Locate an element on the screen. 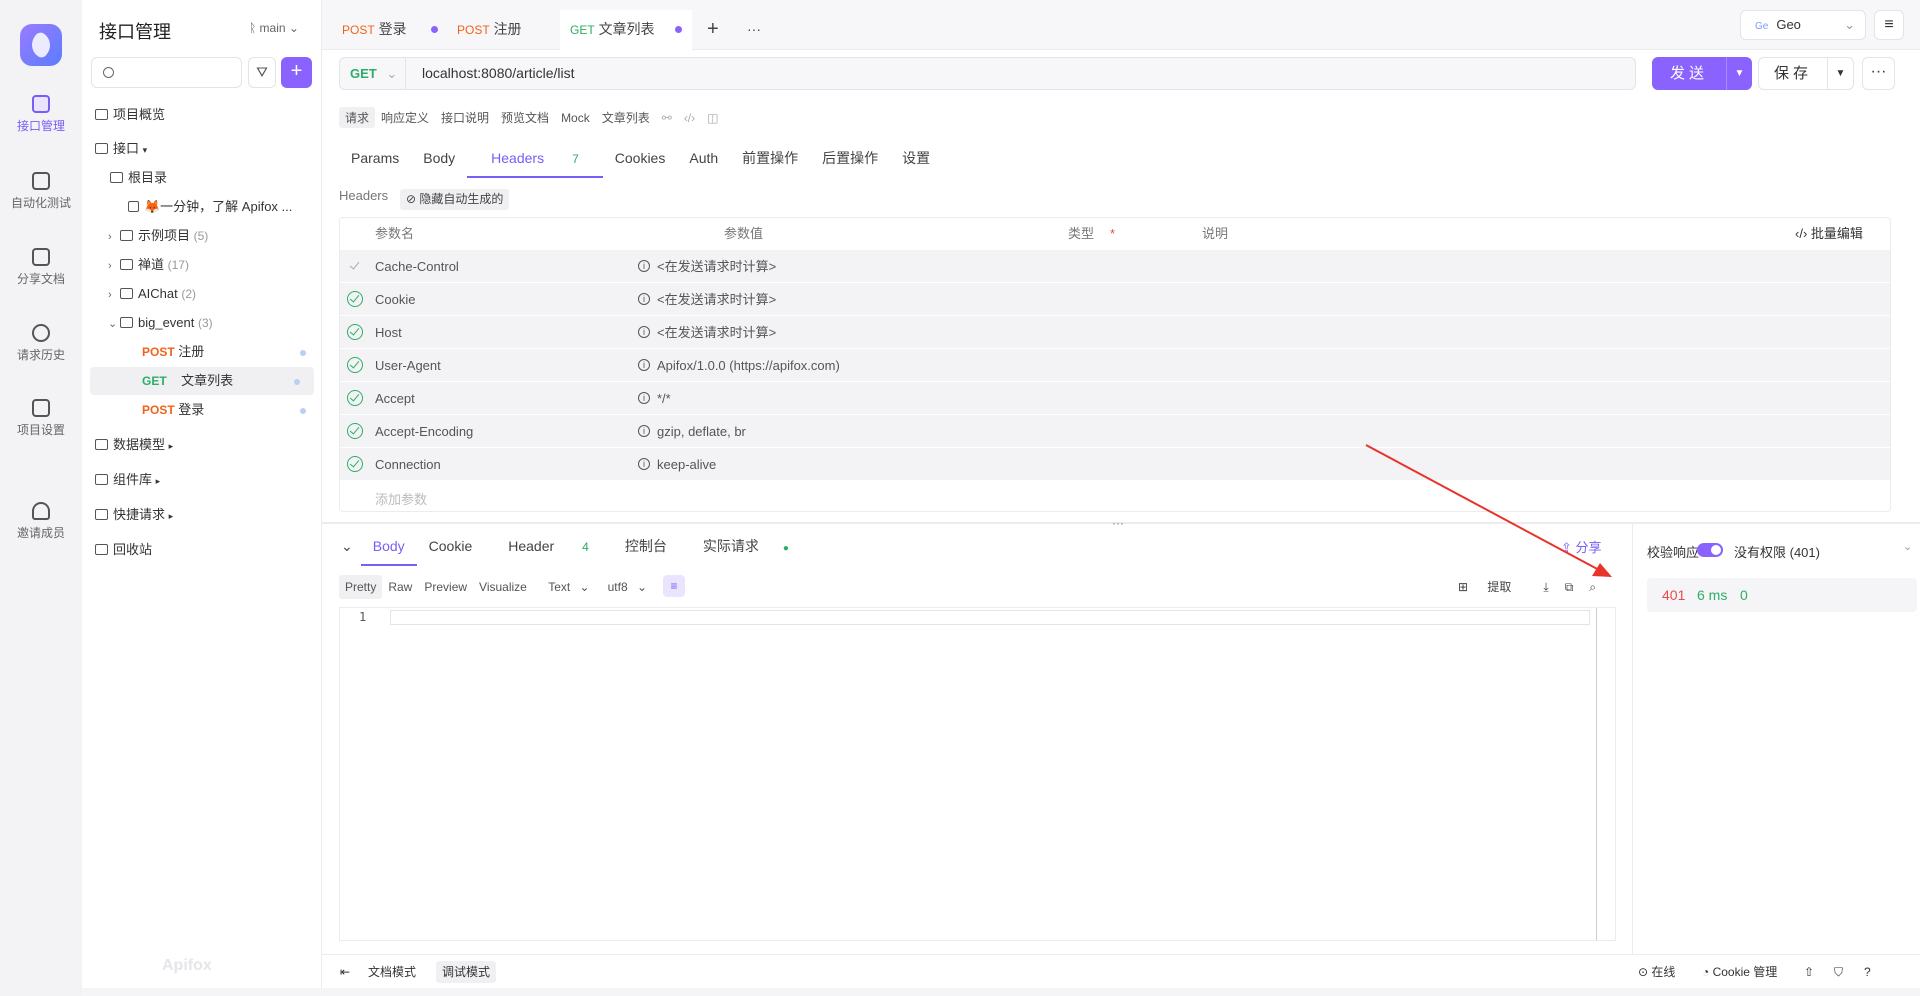 The width and height of the screenshot is (1920, 996). word-wrap-icon: ≡ is located at coordinates (674, 586).